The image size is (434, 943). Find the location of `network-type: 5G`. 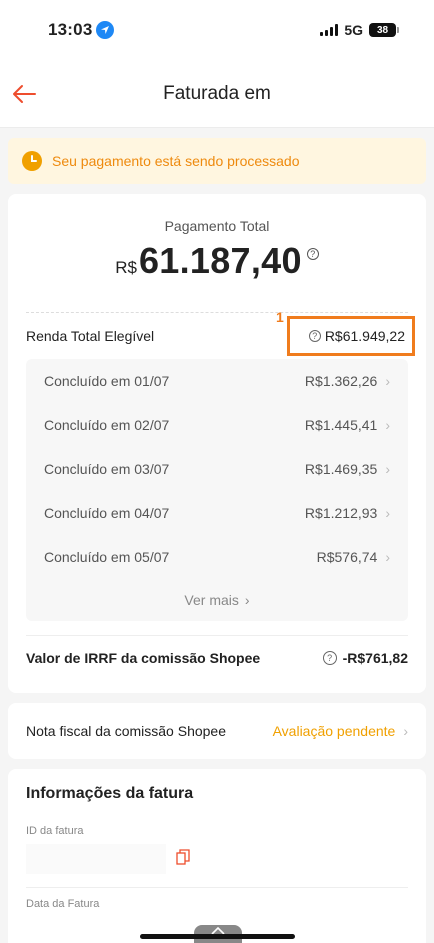

network-type: 5G is located at coordinates (353, 30).